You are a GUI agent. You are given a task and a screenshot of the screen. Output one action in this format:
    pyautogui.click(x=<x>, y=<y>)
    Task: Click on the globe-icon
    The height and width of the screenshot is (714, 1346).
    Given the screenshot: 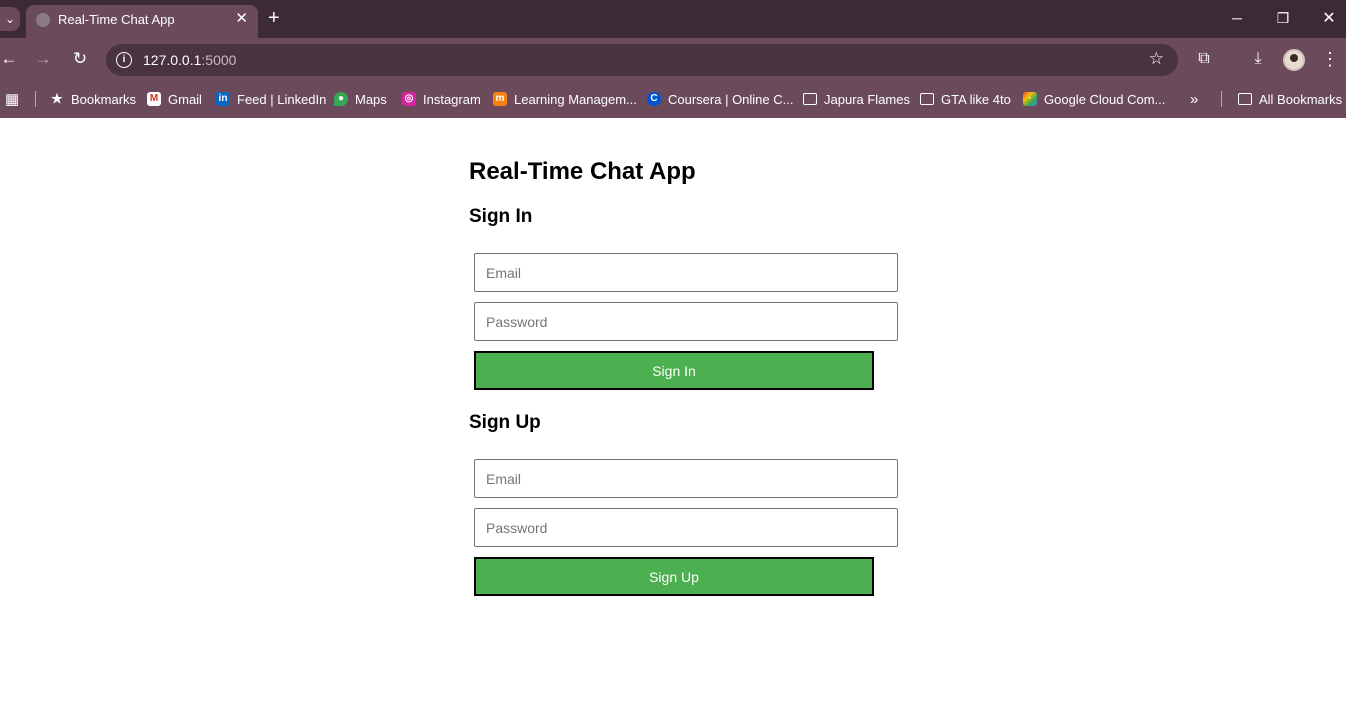 What is the action you would take?
    pyautogui.click(x=43, y=20)
    